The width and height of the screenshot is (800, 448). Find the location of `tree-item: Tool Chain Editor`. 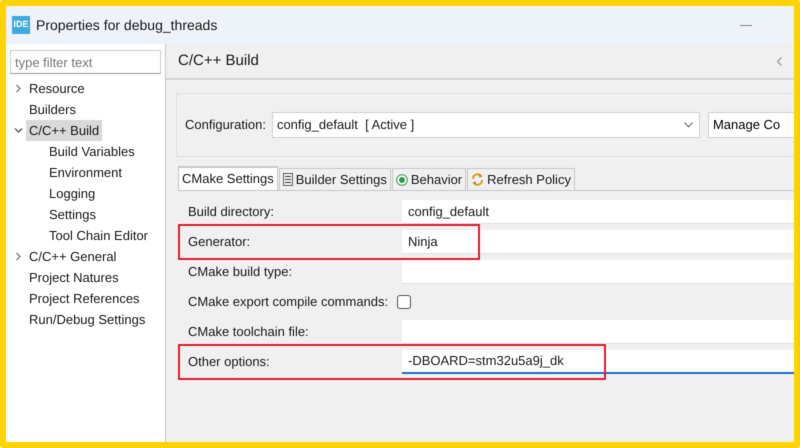

tree-item: Tool Chain Editor is located at coordinates (98, 235).